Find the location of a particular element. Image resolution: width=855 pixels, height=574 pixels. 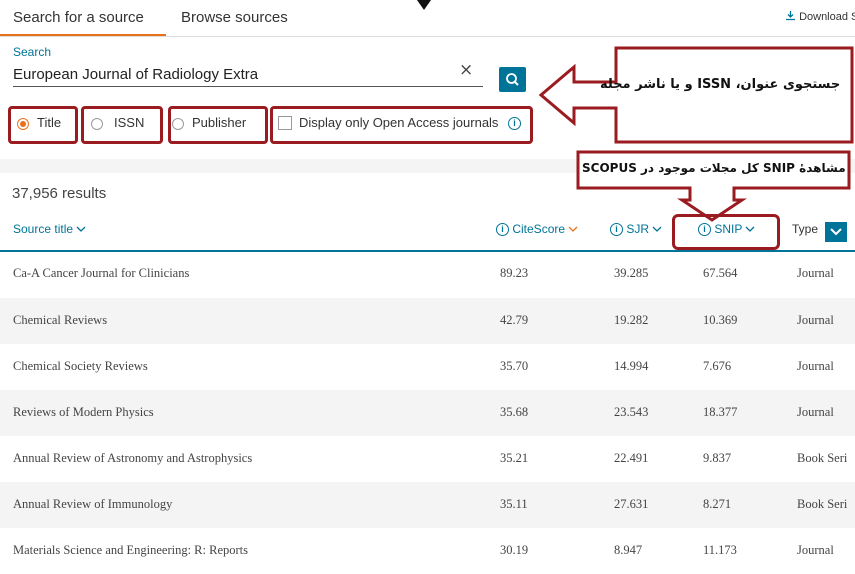

header-sjr: i SJR is located at coordinates (636, 229).